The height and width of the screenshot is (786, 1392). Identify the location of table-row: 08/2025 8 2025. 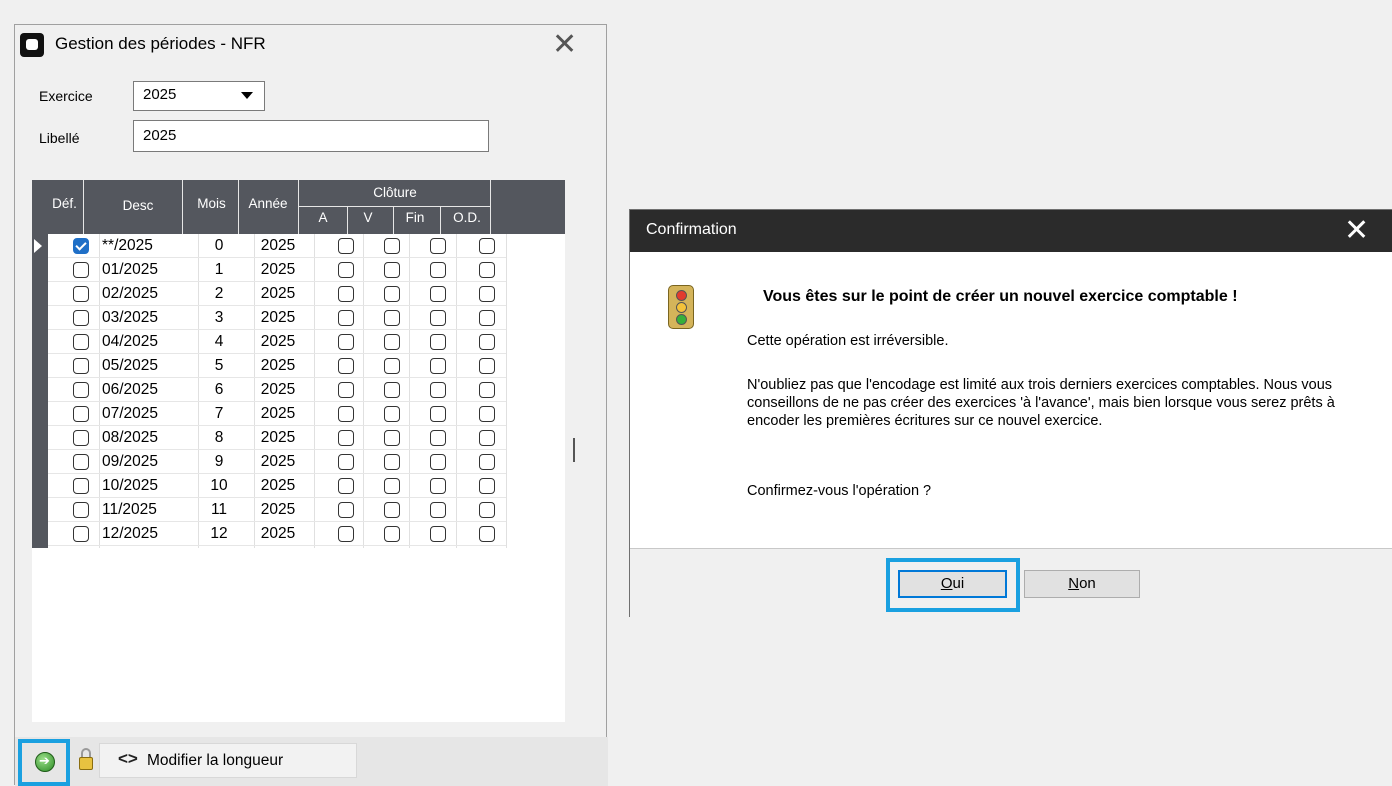
(277, 438).